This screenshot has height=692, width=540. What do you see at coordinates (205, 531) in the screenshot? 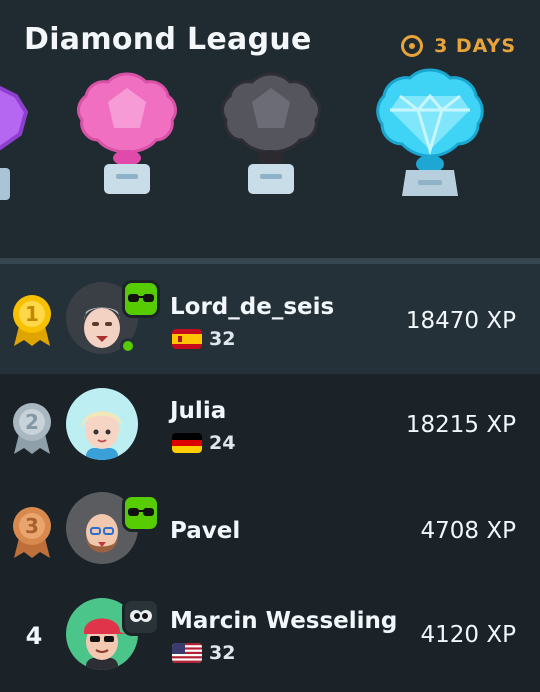
I see `user-name: Pavel` at bounding box center [205, 531].